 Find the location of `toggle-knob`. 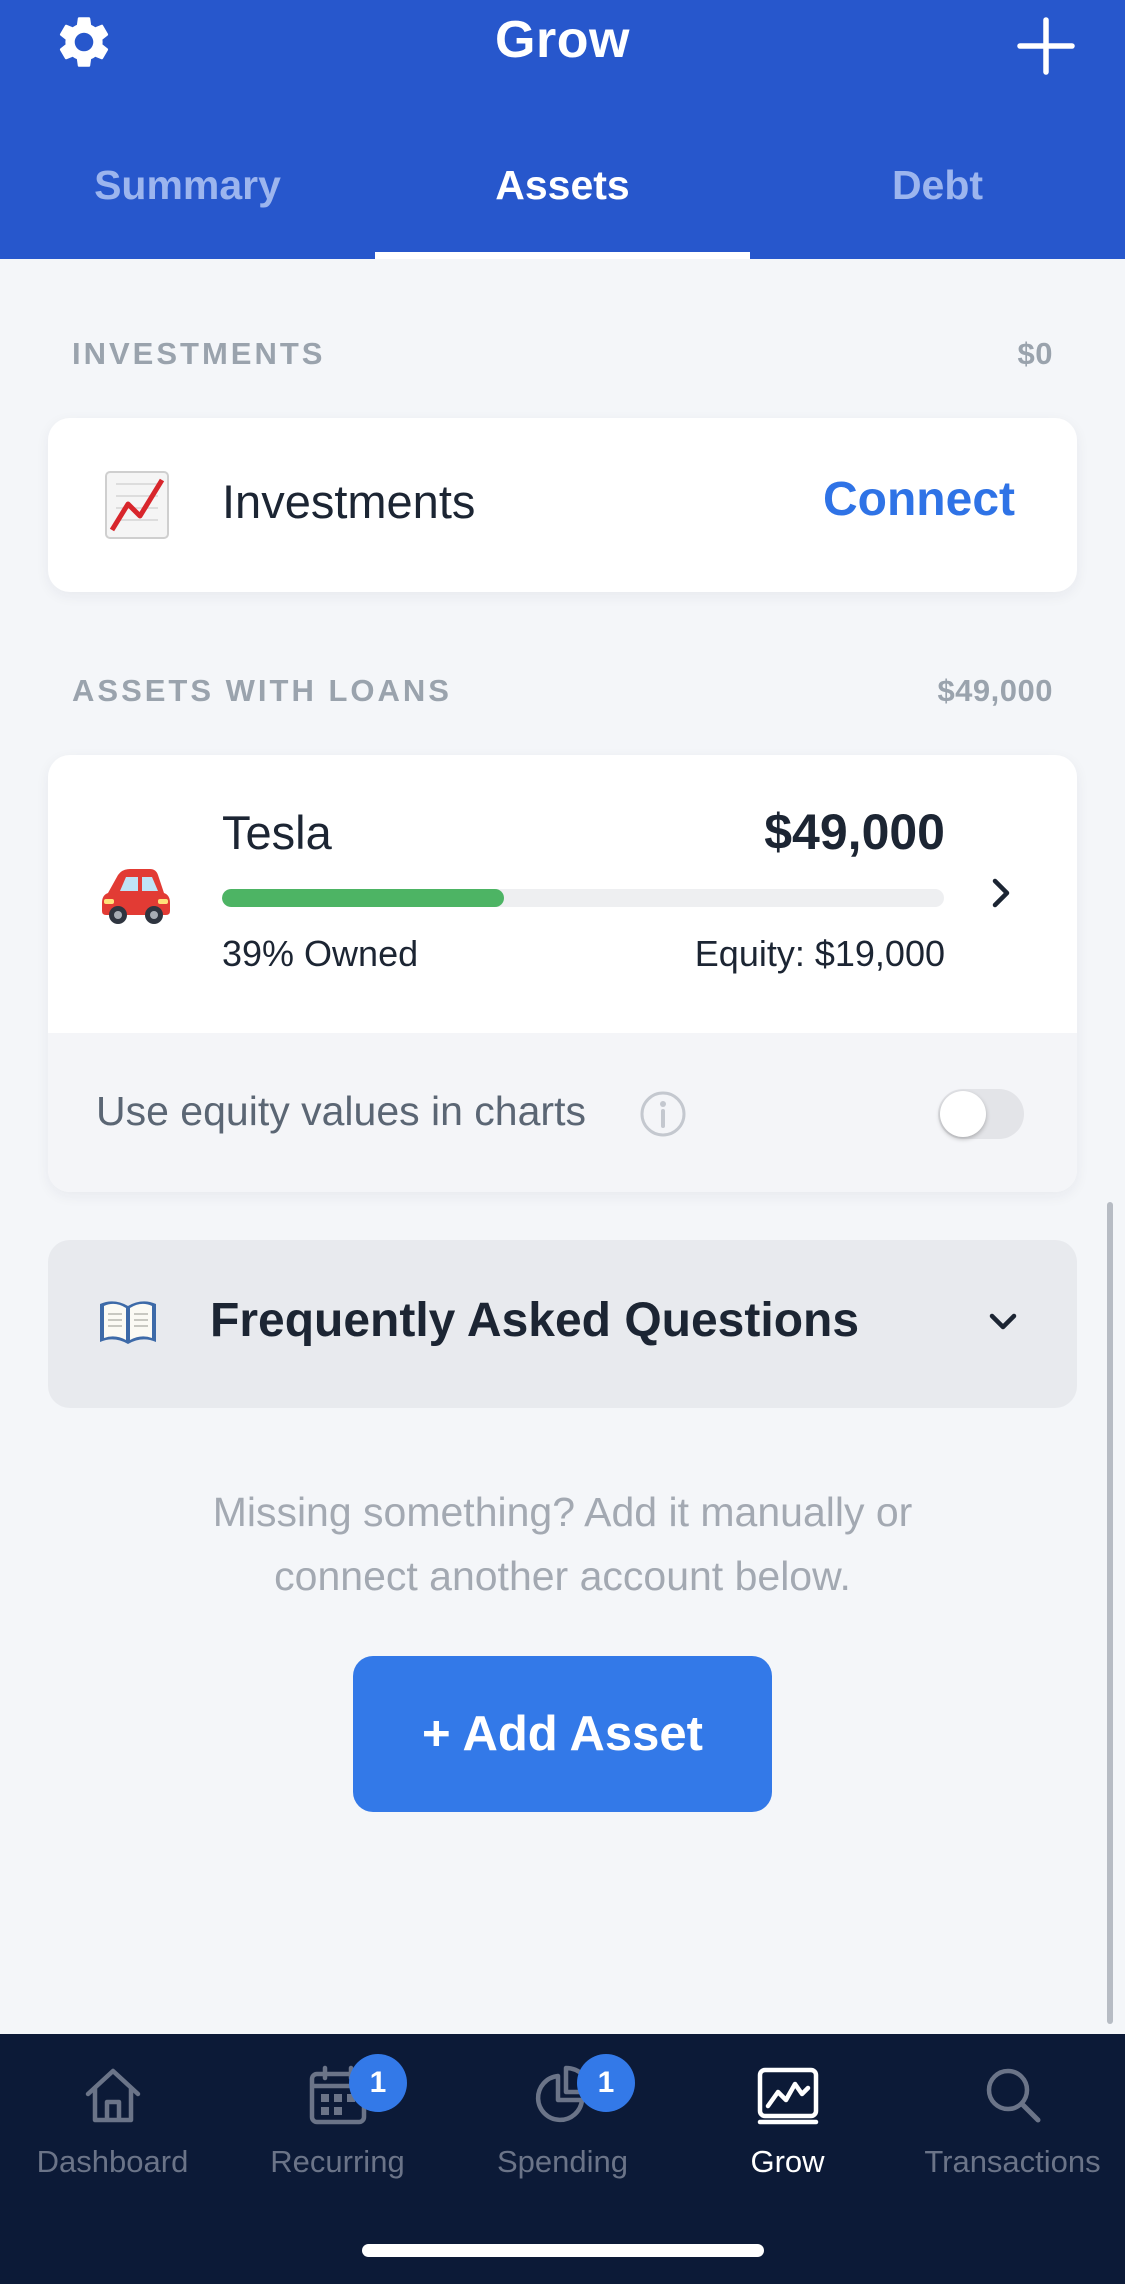

toggle-knob is located at coordinates (963, 1114).